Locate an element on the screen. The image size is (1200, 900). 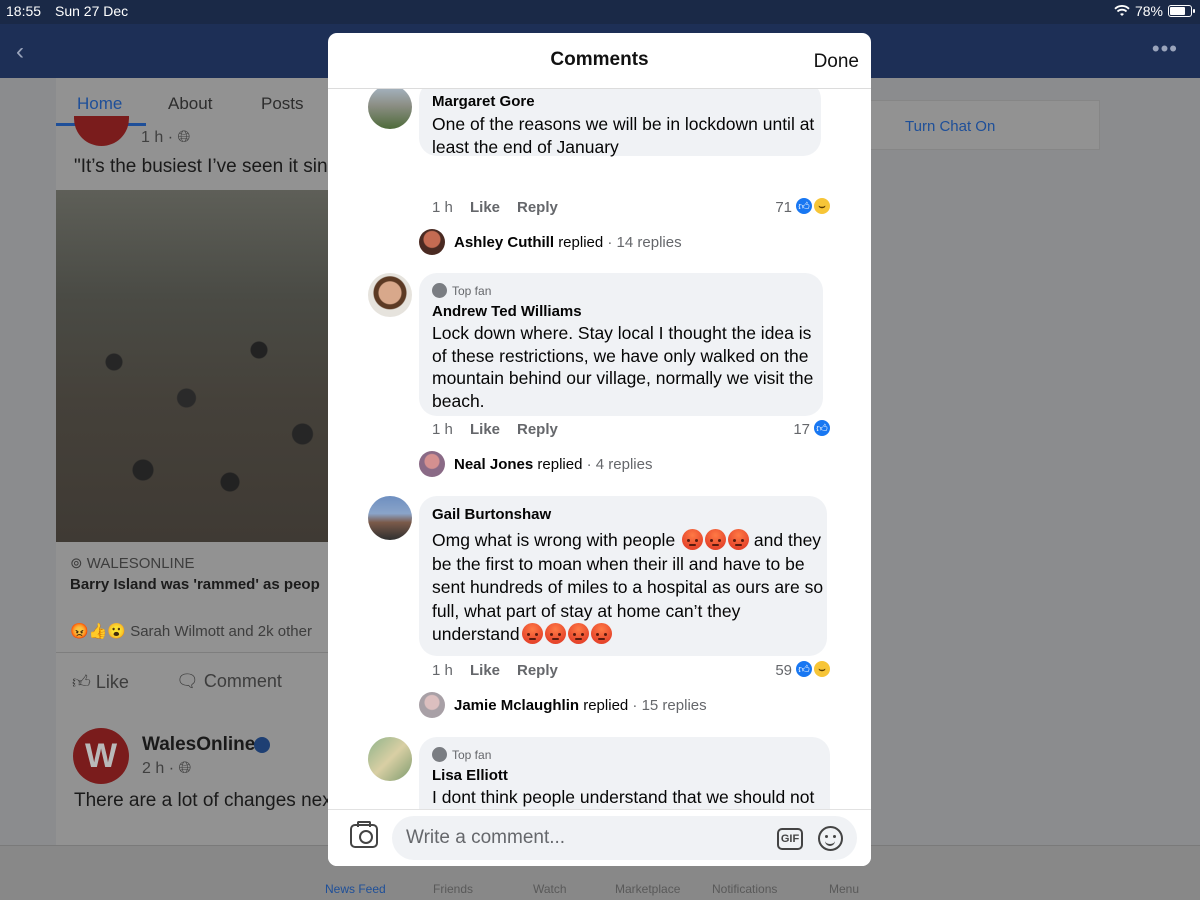
reaction-icons: 😡👍😮 is located at coordinates (98, 631).